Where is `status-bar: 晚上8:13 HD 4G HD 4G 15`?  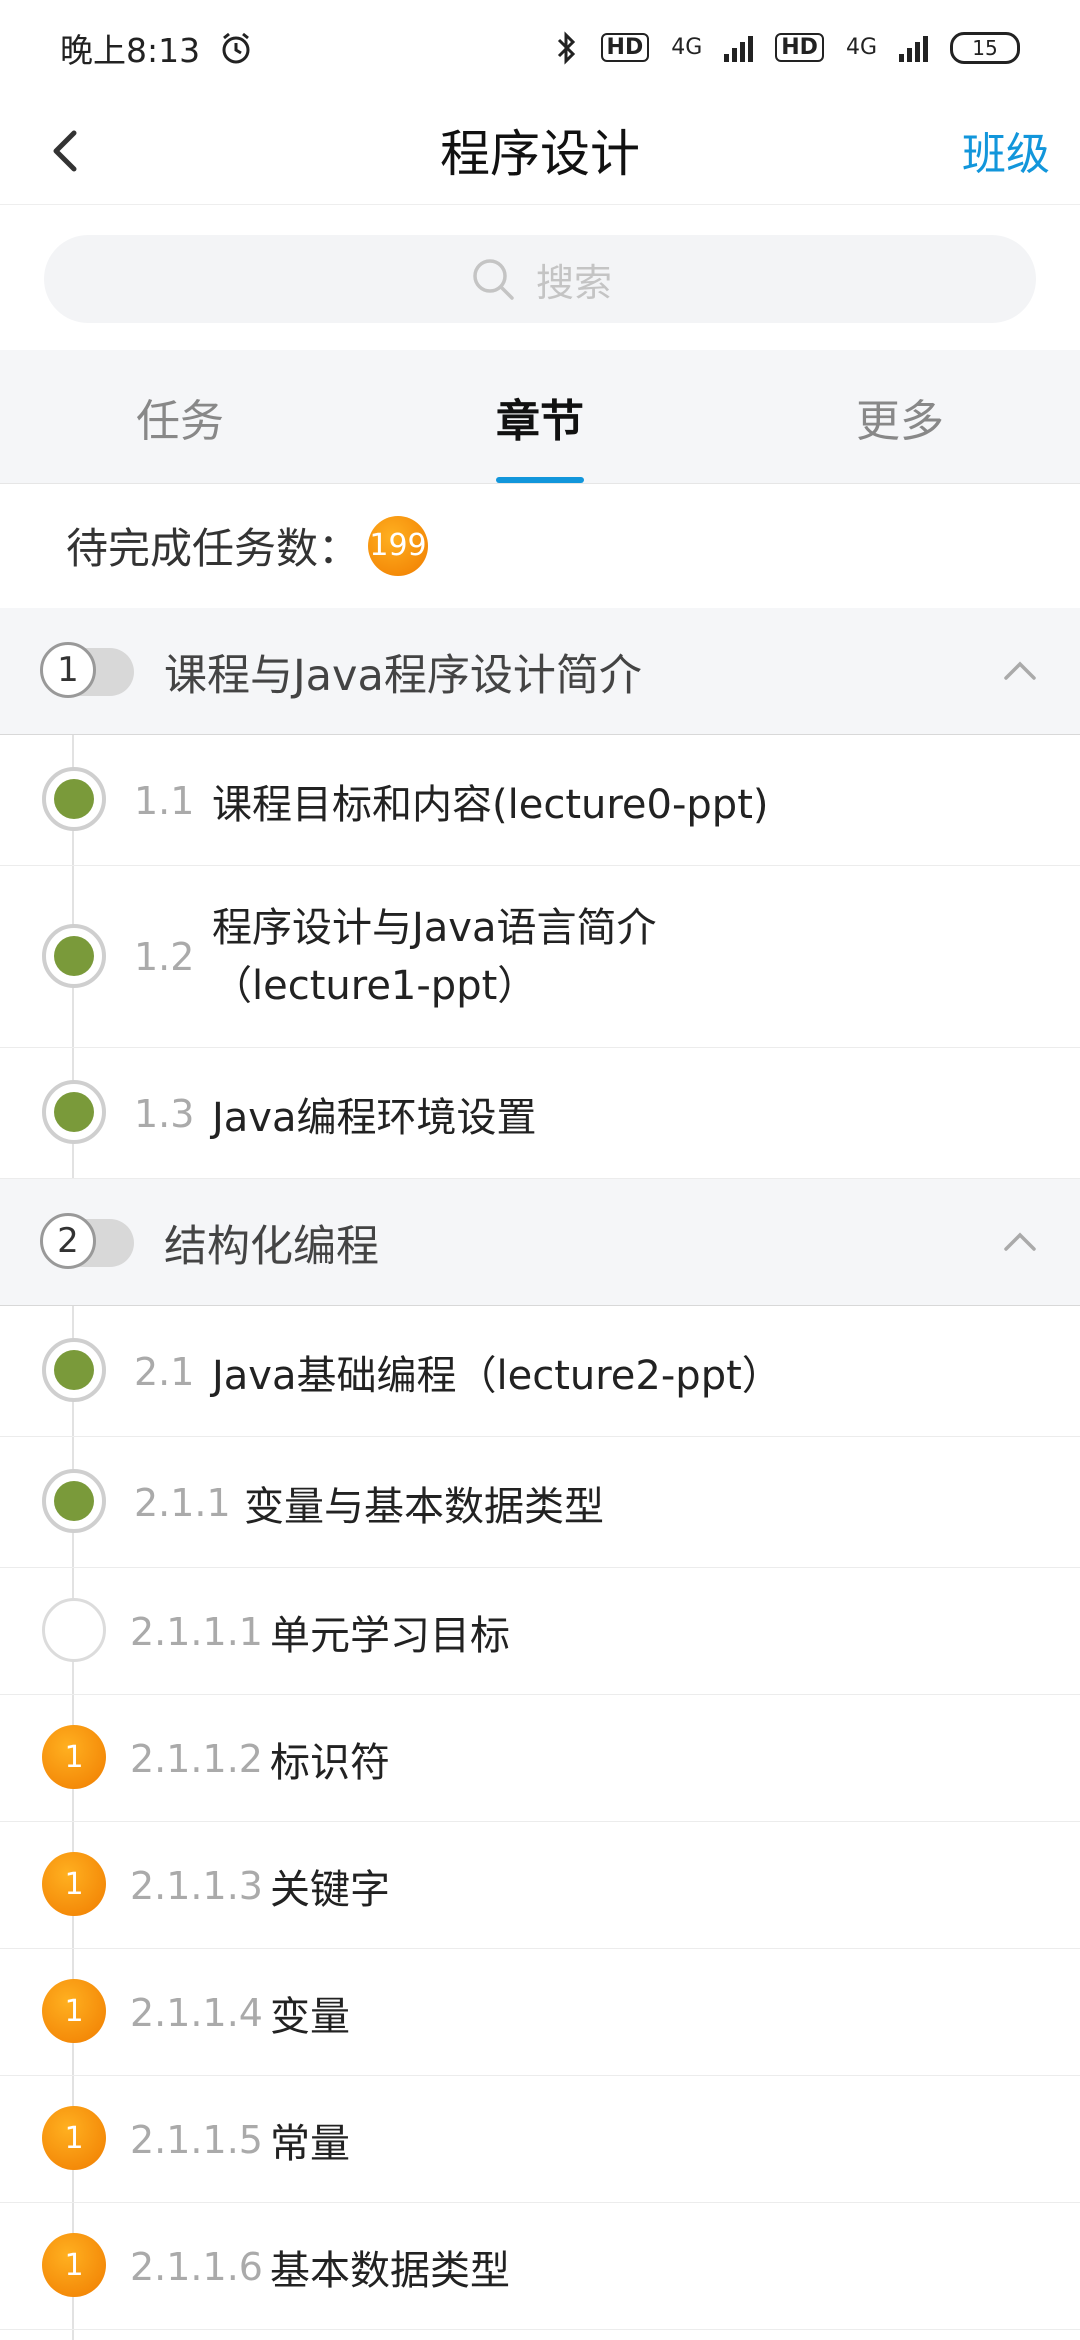
status-bar: 晚上8:13 HD 4G HD 4G 15 is located at coordinates (540, 47).